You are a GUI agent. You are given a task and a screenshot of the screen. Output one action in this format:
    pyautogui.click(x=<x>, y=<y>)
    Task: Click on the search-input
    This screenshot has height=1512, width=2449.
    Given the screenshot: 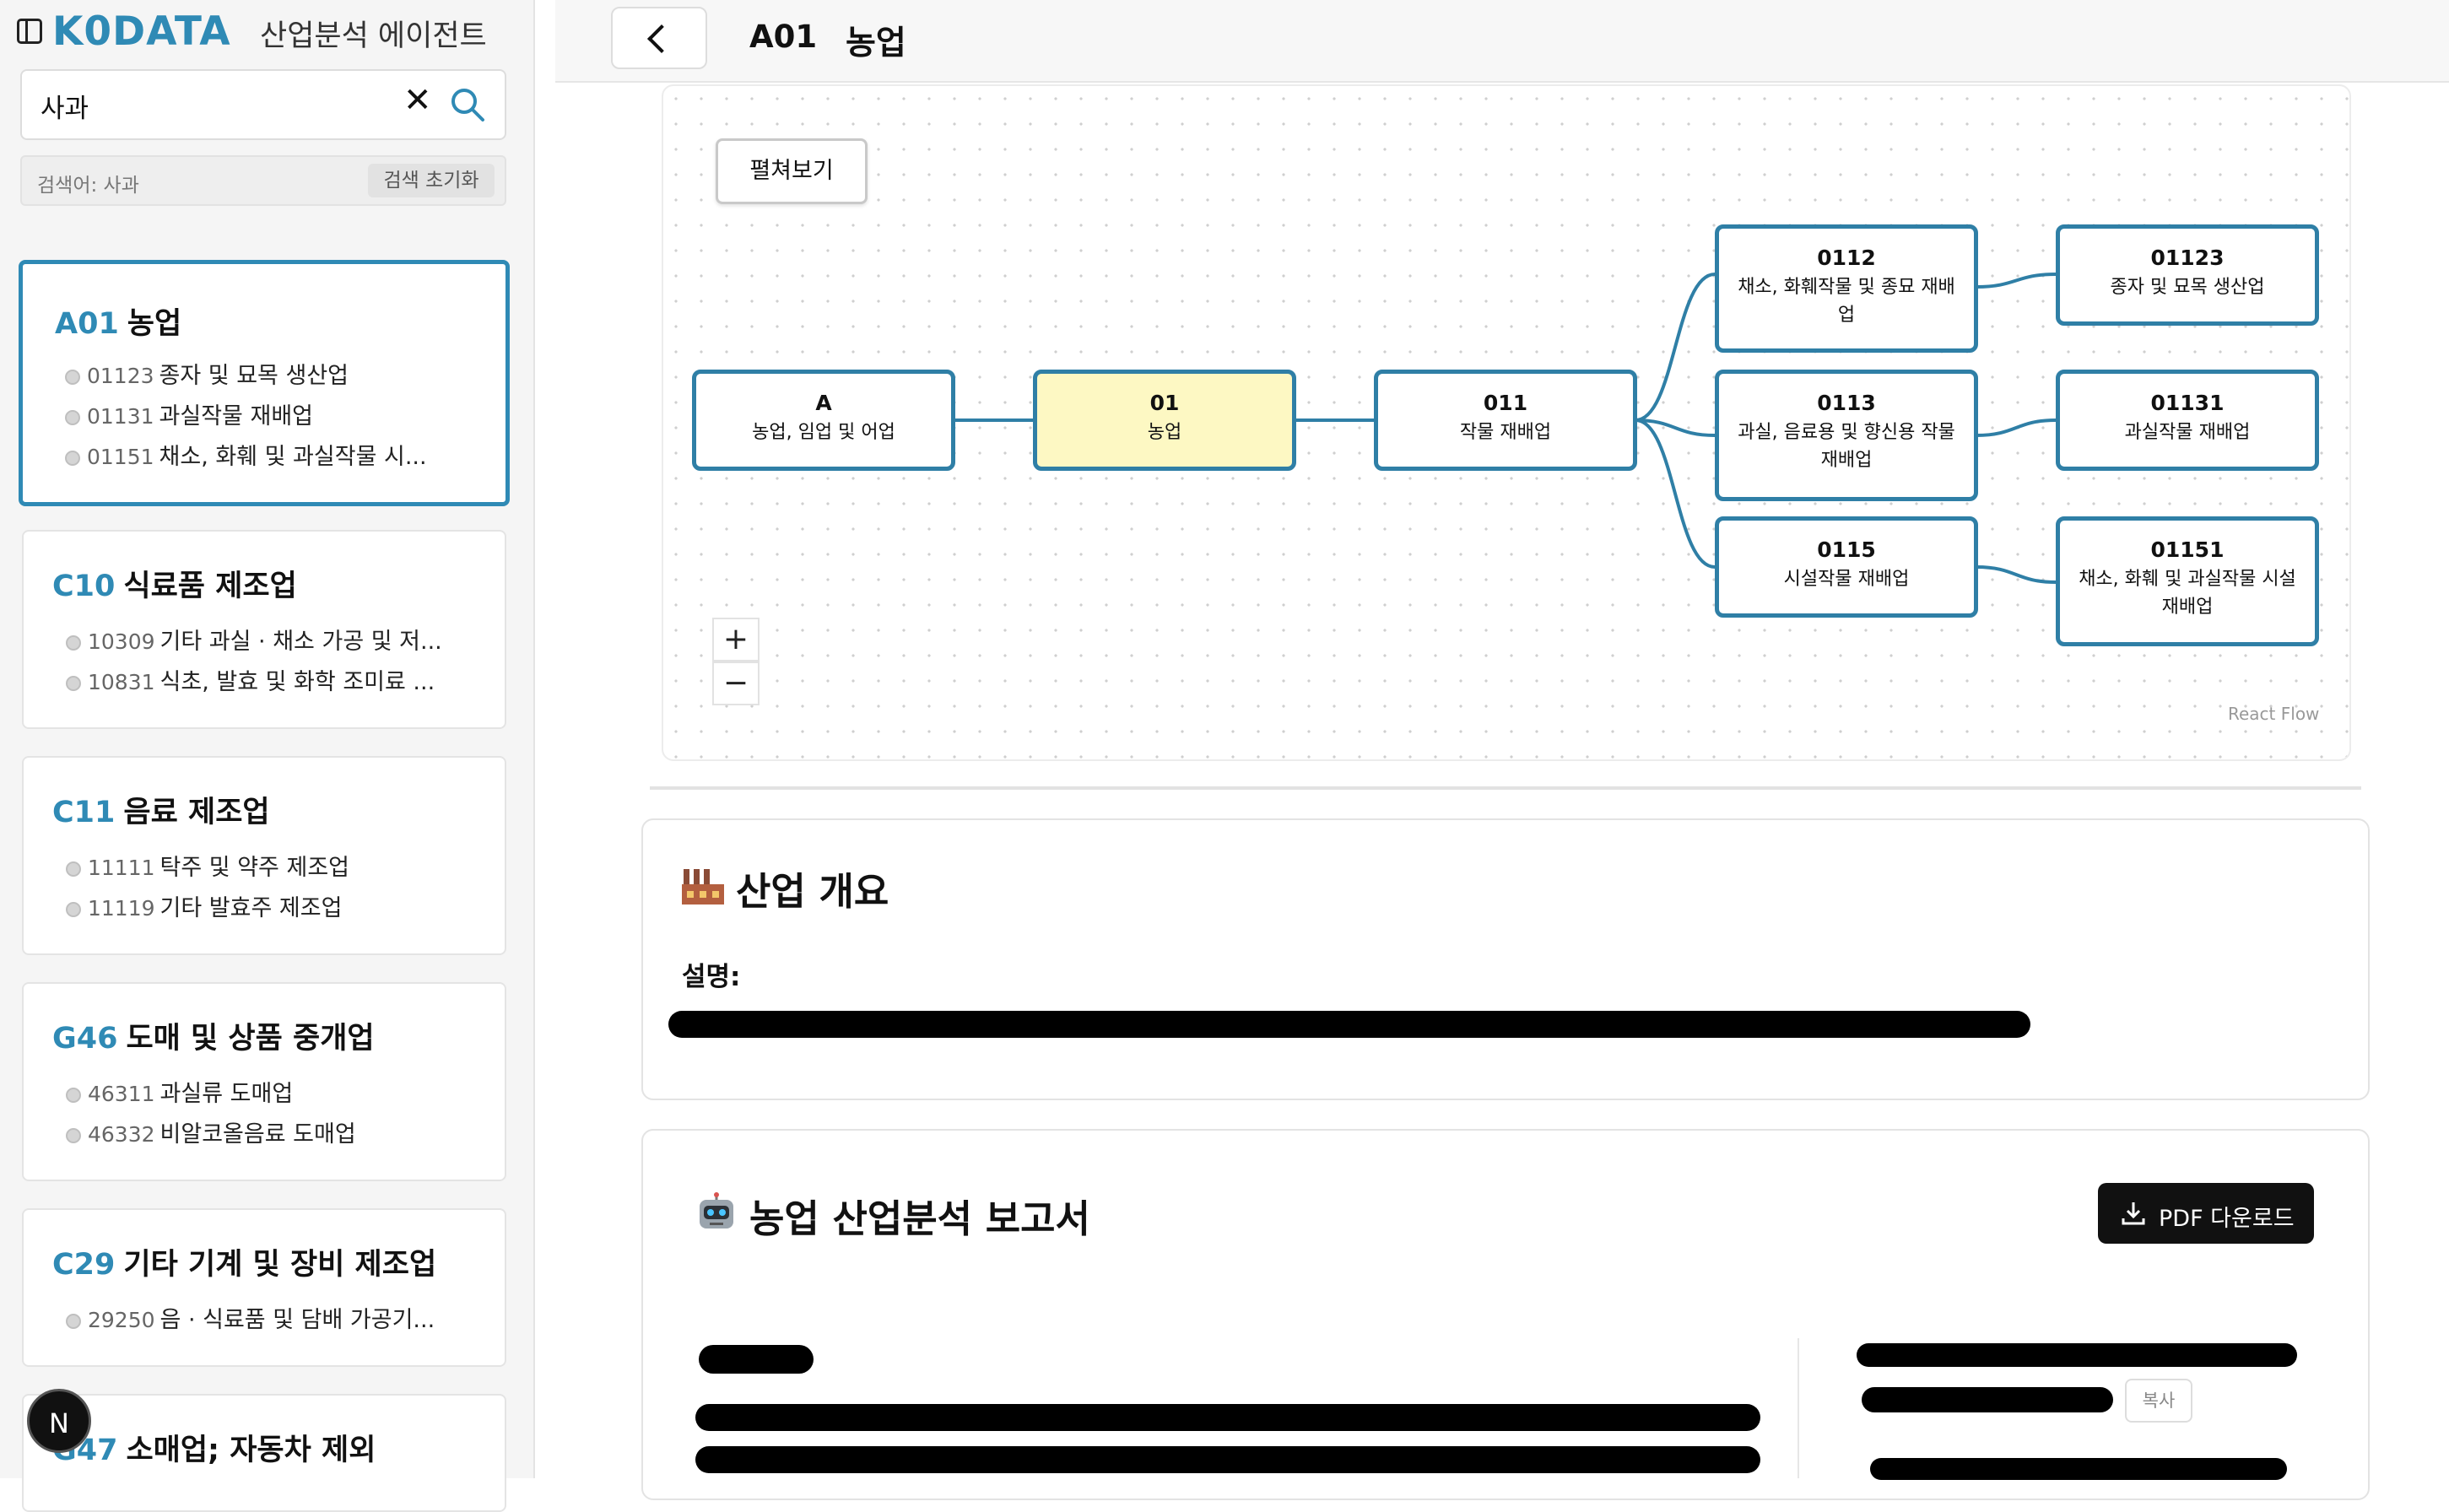 What is the action you would take?
    pyautogui.click(x=222, y=105)
    